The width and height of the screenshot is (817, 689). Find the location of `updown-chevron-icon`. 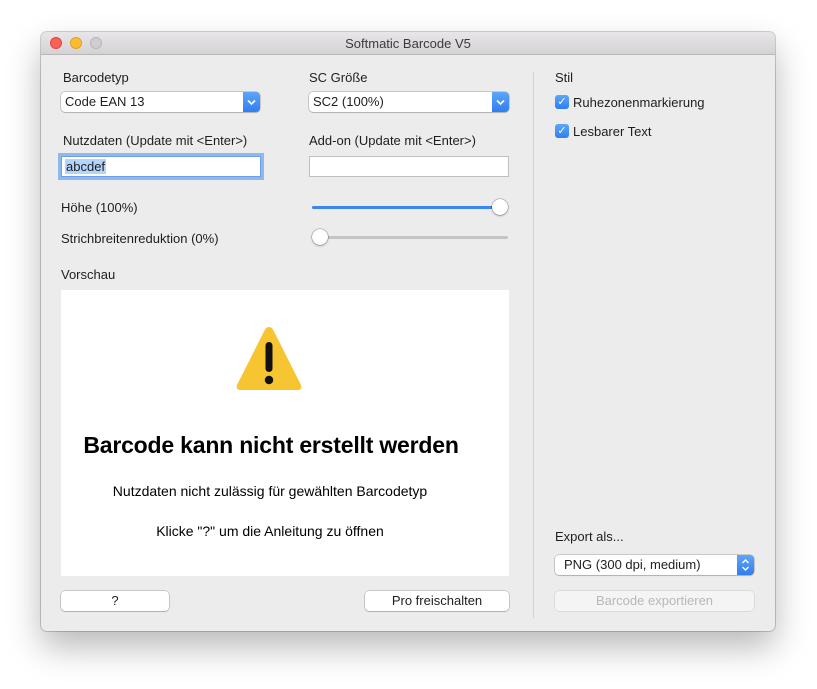

updown-chevron-icon is located at coordinates (745, 565).